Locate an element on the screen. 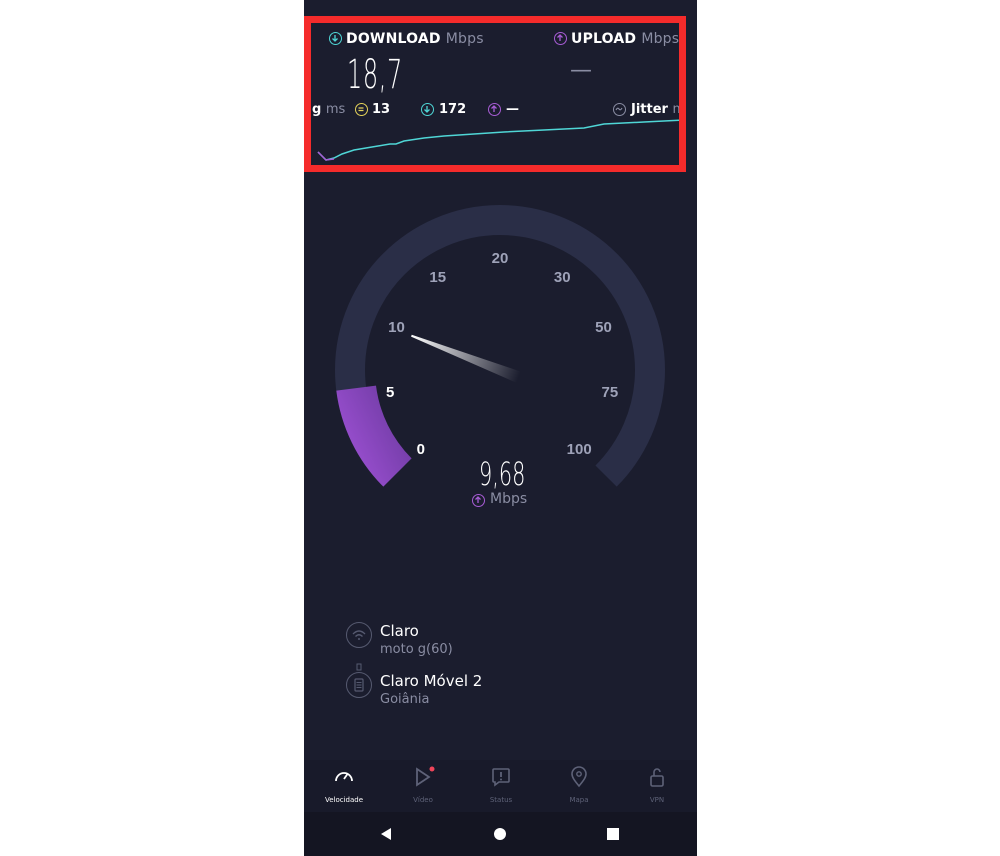  bottom-nav: Velocidade Vídeo Status Mapa VPN is located at coordinates (500, 786).